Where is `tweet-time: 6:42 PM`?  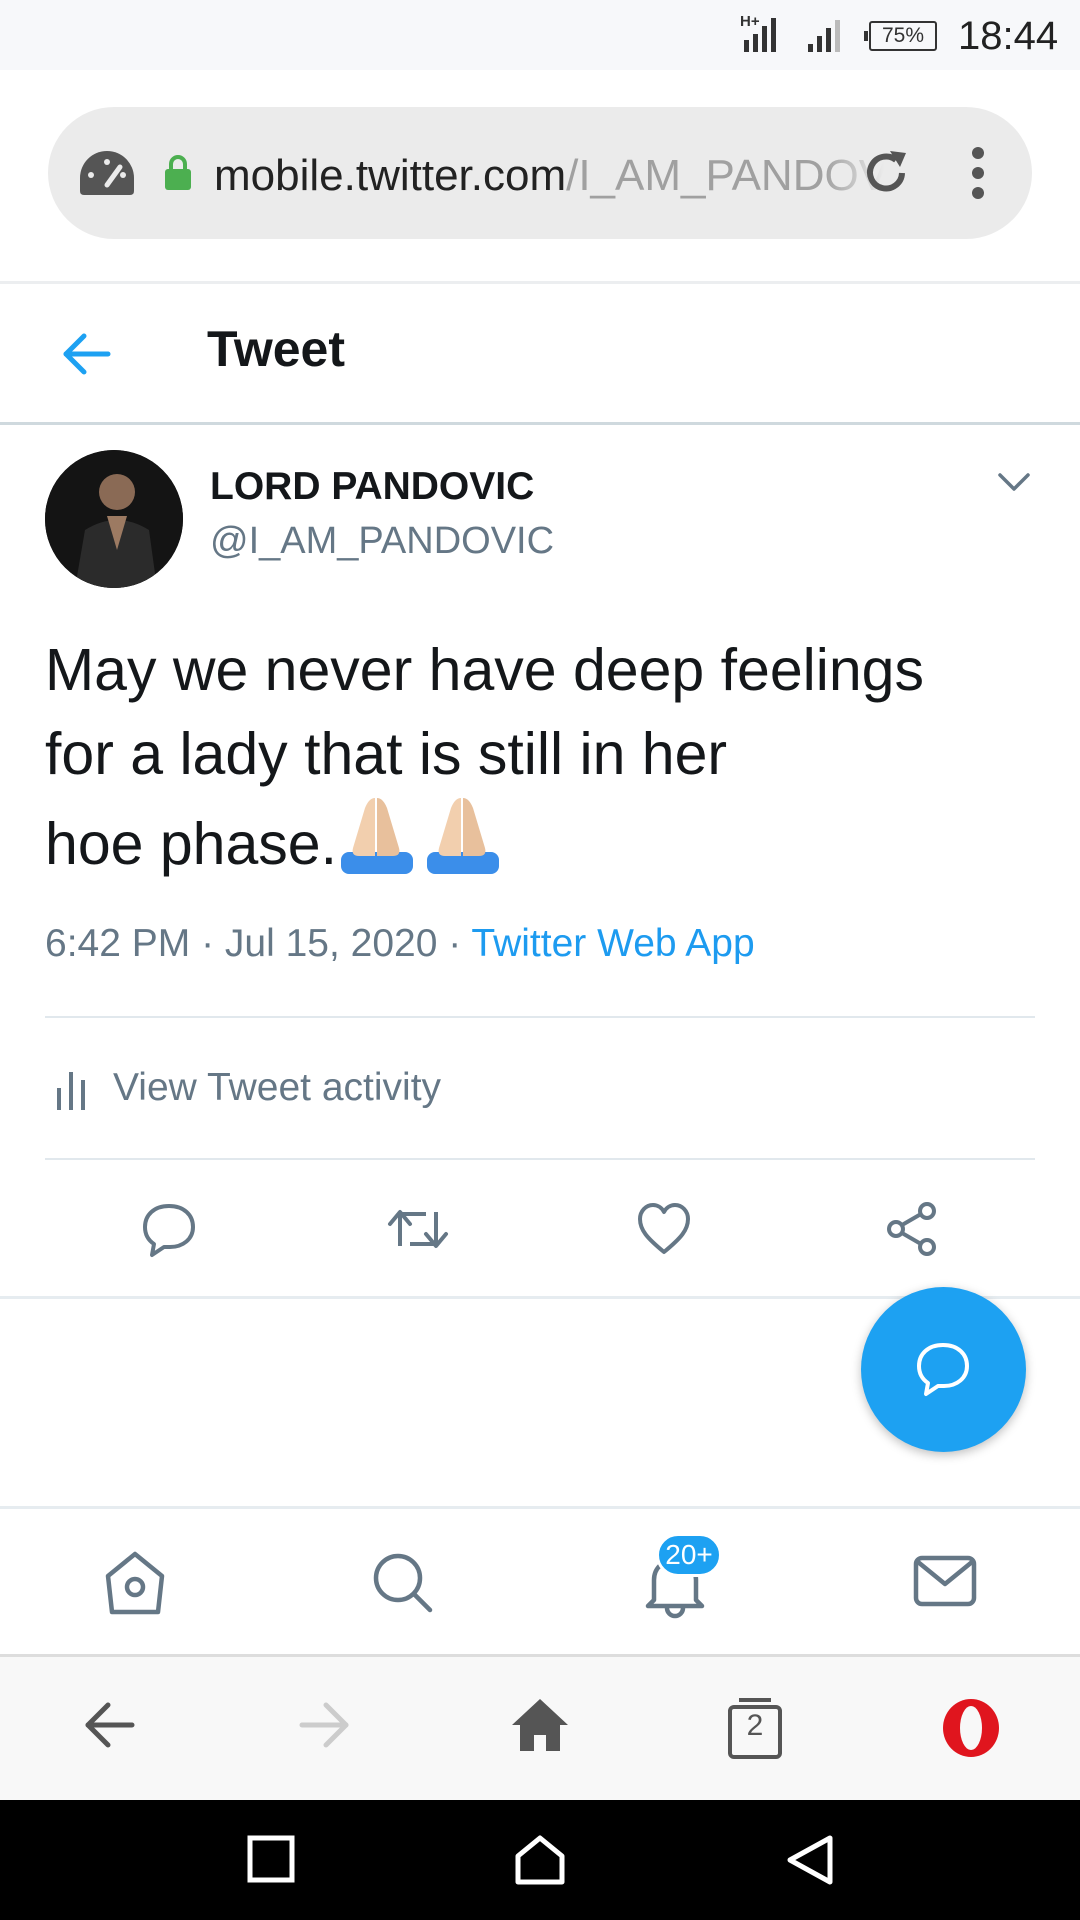
tweet-time: 6:42 PM is located at coordinates (117, 943).